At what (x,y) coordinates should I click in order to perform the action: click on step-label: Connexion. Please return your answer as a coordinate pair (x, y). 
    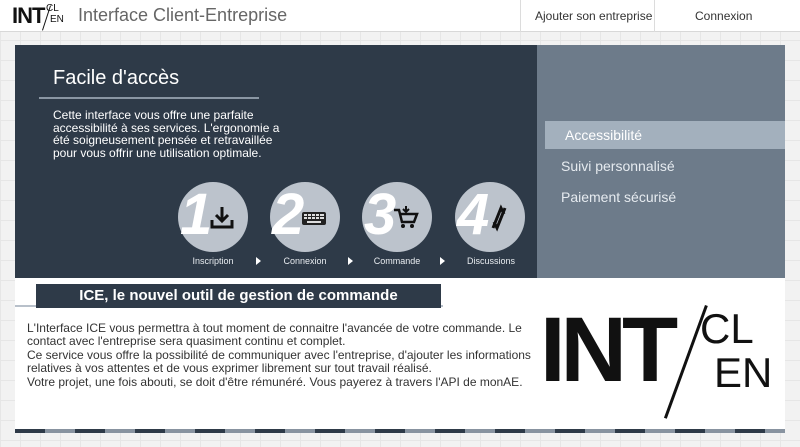
    Looking at the image, I should click on (305, 261).